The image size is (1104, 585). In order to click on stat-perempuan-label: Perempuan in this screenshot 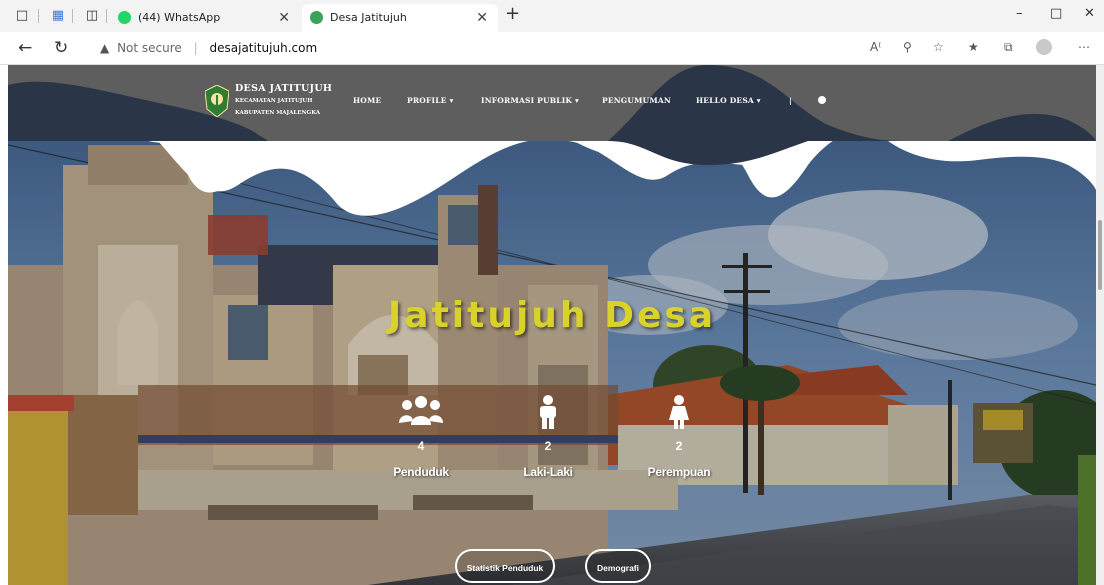, I will do `click(679, 472)`.